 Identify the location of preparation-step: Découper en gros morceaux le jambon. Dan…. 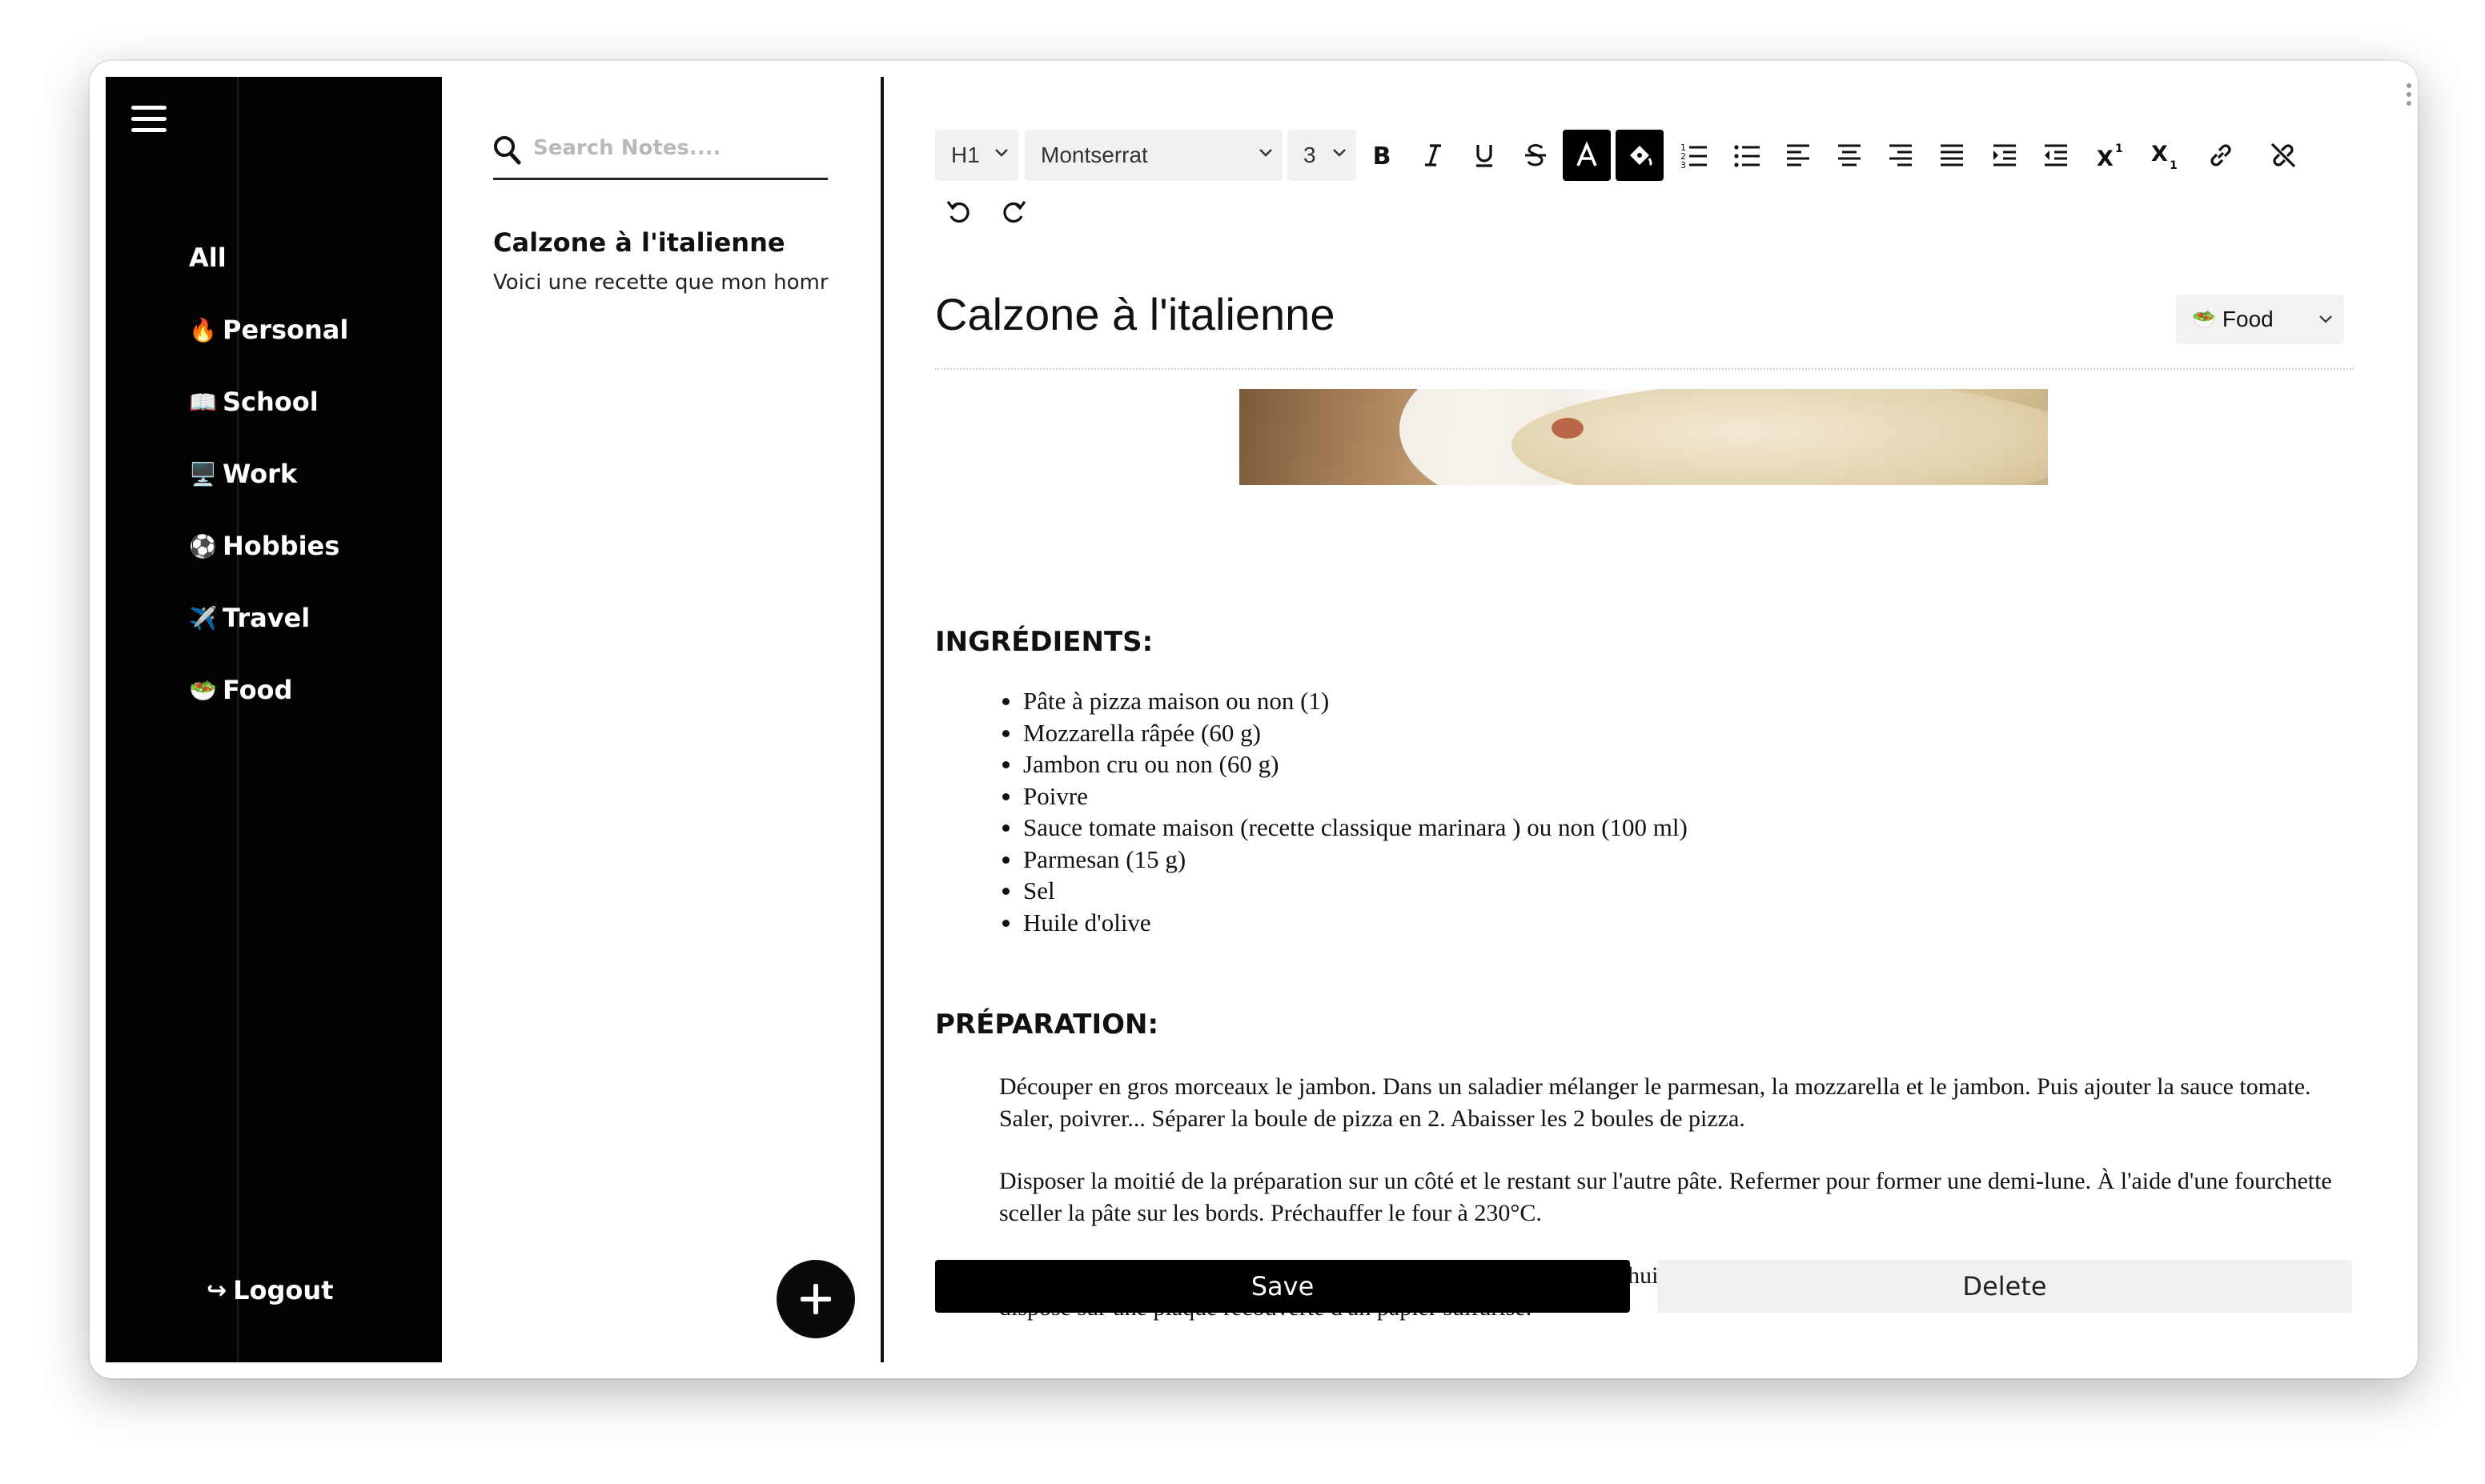
(1655, 1102).